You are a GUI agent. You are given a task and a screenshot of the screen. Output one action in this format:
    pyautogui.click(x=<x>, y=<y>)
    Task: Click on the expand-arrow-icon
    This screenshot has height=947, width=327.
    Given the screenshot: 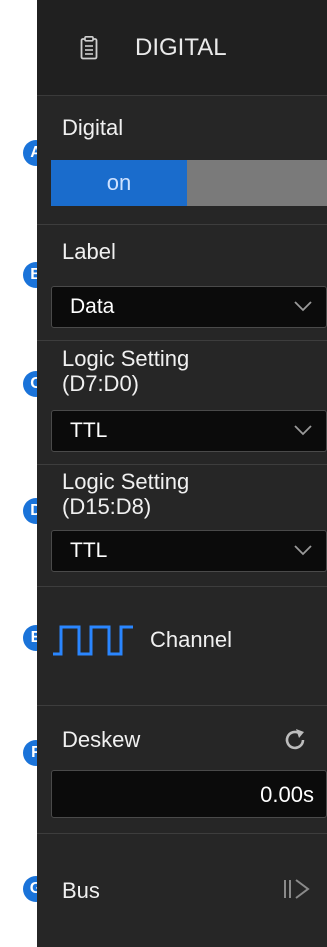 What is the action you would take?
    pyautogui.click(x=297, y=889)
    